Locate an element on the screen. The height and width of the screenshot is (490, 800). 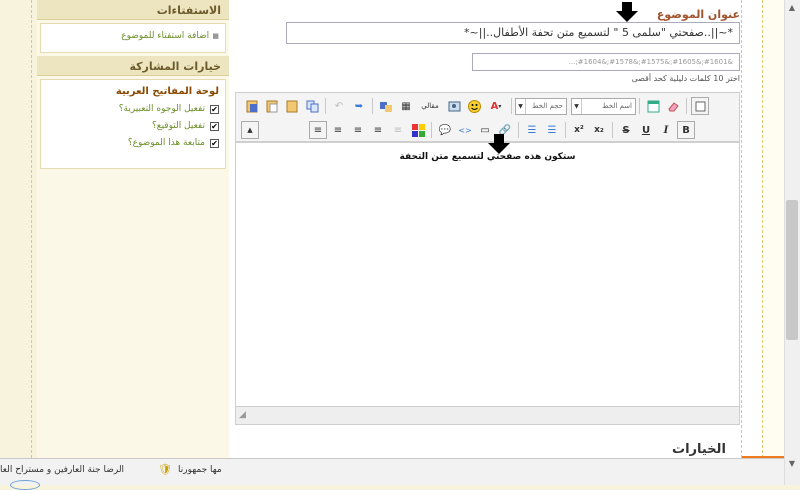
find-replace-icon is located at coordinates (386, 106).